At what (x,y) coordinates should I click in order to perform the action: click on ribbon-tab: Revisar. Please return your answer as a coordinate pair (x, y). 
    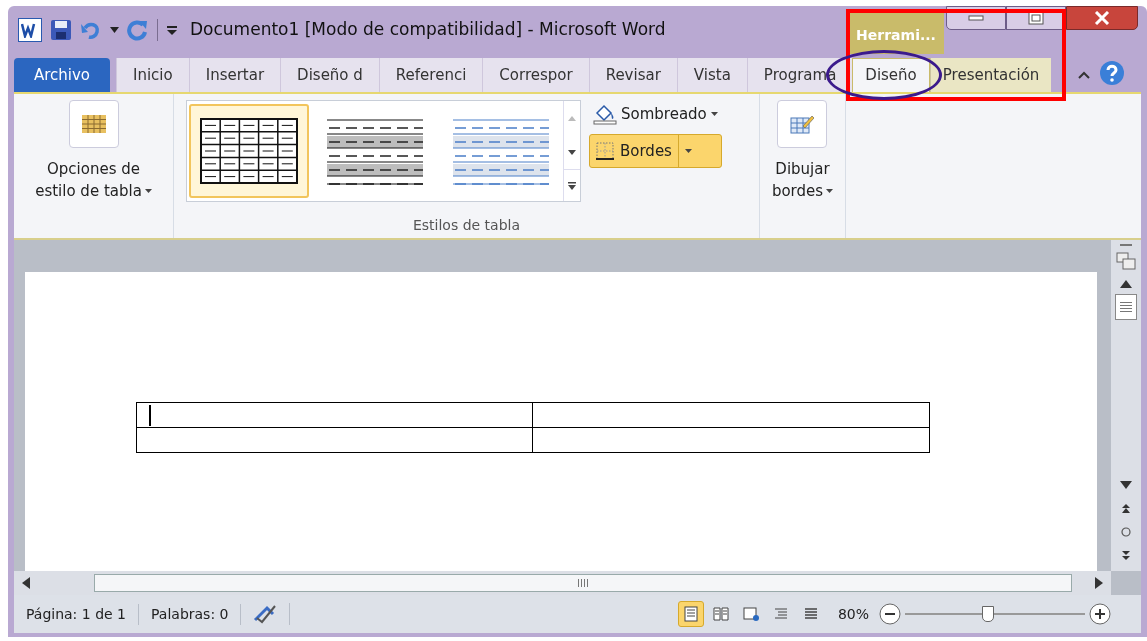
    Looking at the image, I should click on (632, 75).